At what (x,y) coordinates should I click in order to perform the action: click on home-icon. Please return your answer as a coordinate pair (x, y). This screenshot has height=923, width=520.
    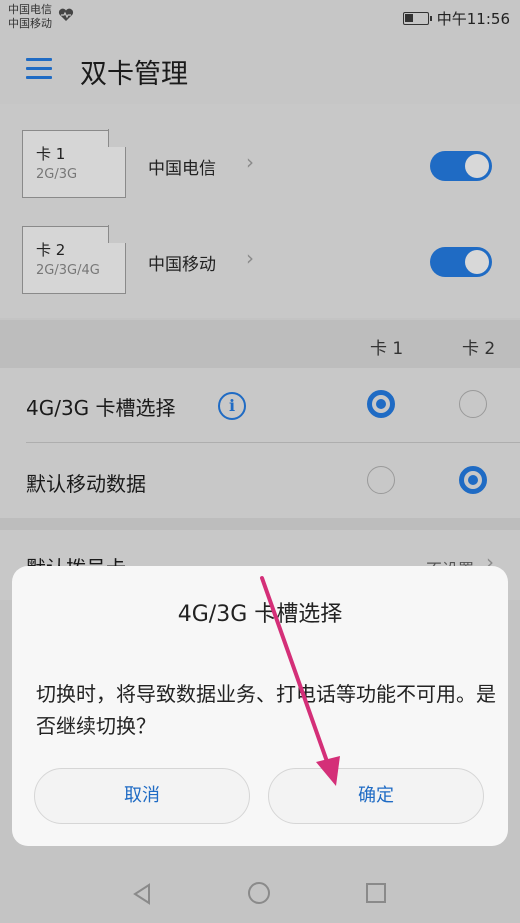
    Looking at the image, I should click on (259, 893).